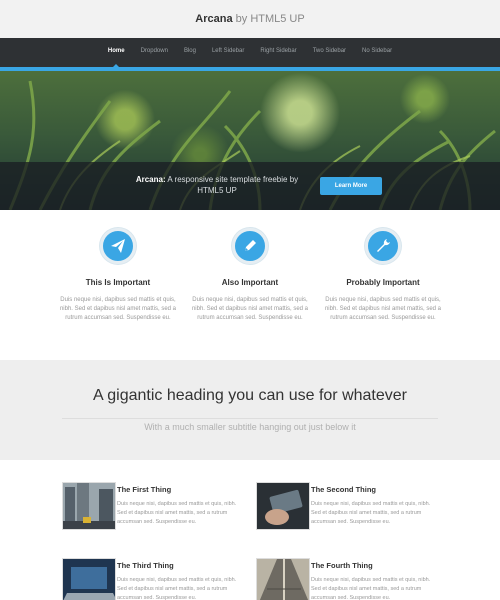  I want to click on wrench-icon, so click(383, 245).